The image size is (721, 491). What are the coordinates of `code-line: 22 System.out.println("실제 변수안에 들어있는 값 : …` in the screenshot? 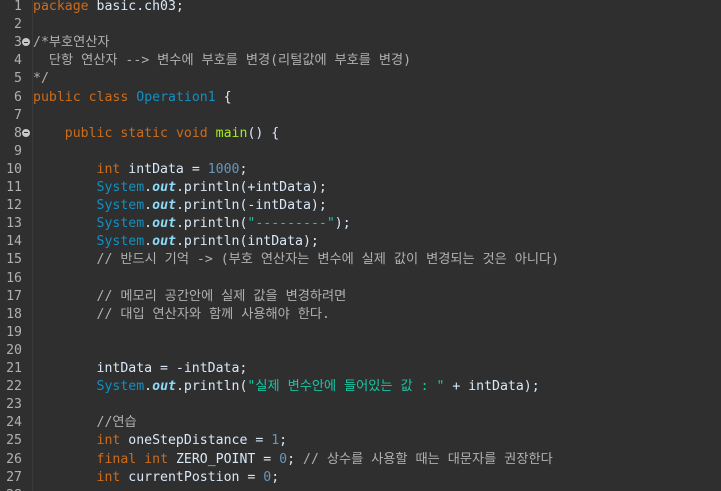 It's located at (360, 387).